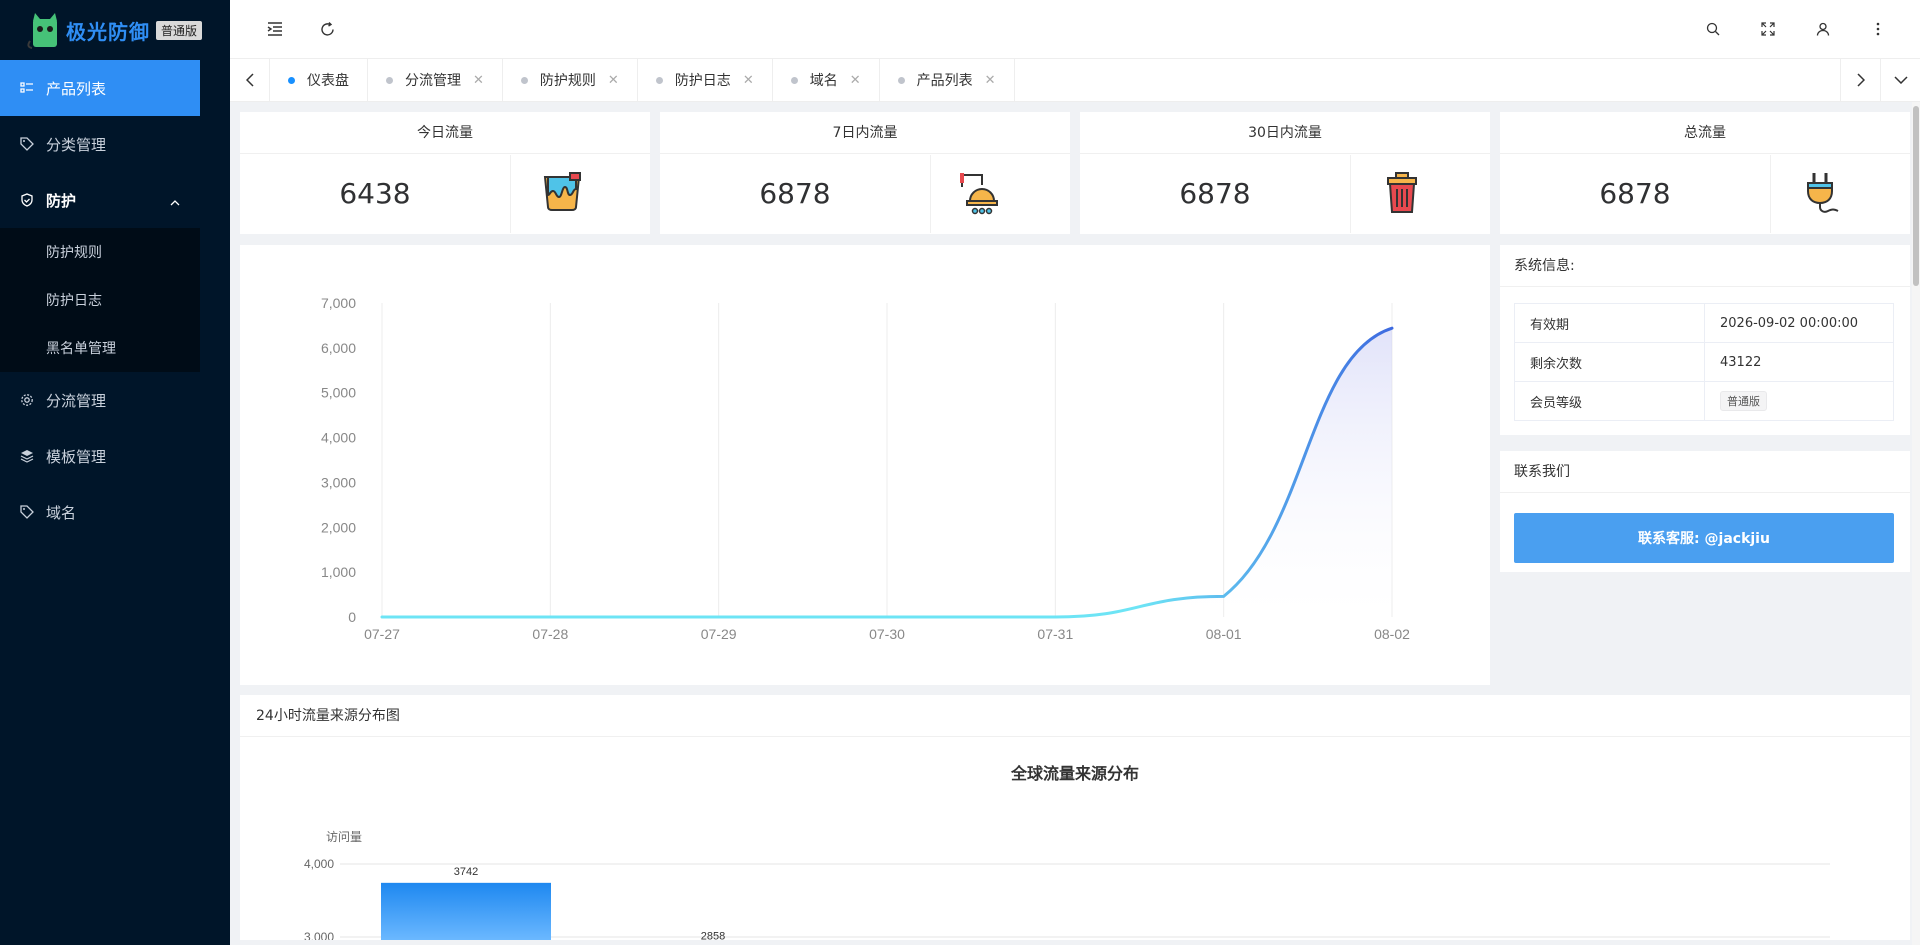 The height and width of the screenshot is (945, 1920). I want to click on sidebar-item-traffic-split: 分流管理, so click(115, 400).